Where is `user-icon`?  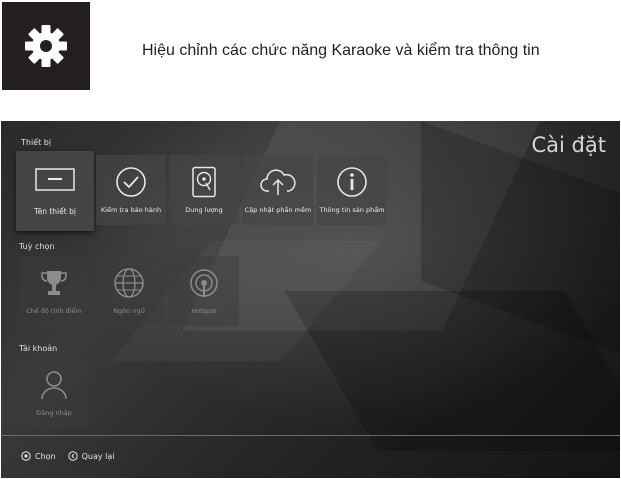 user-icon is located at coordinates (54, 385).